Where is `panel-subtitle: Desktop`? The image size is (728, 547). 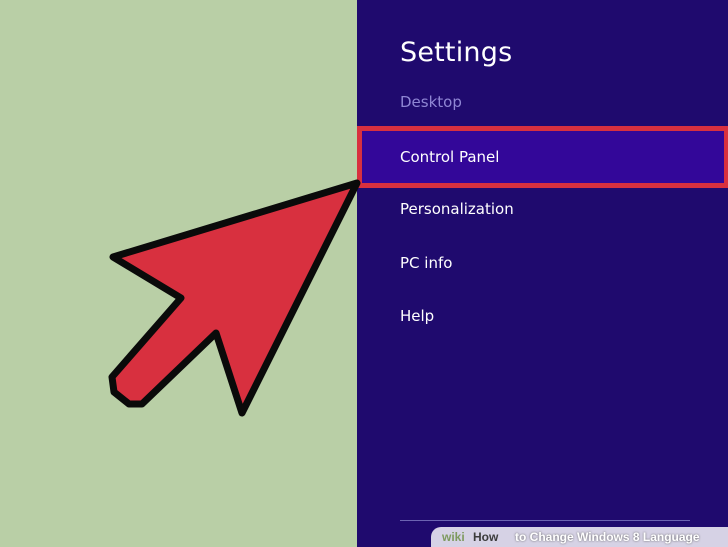
panel-subtitle: Desktop is located at coordinates (431, 102).